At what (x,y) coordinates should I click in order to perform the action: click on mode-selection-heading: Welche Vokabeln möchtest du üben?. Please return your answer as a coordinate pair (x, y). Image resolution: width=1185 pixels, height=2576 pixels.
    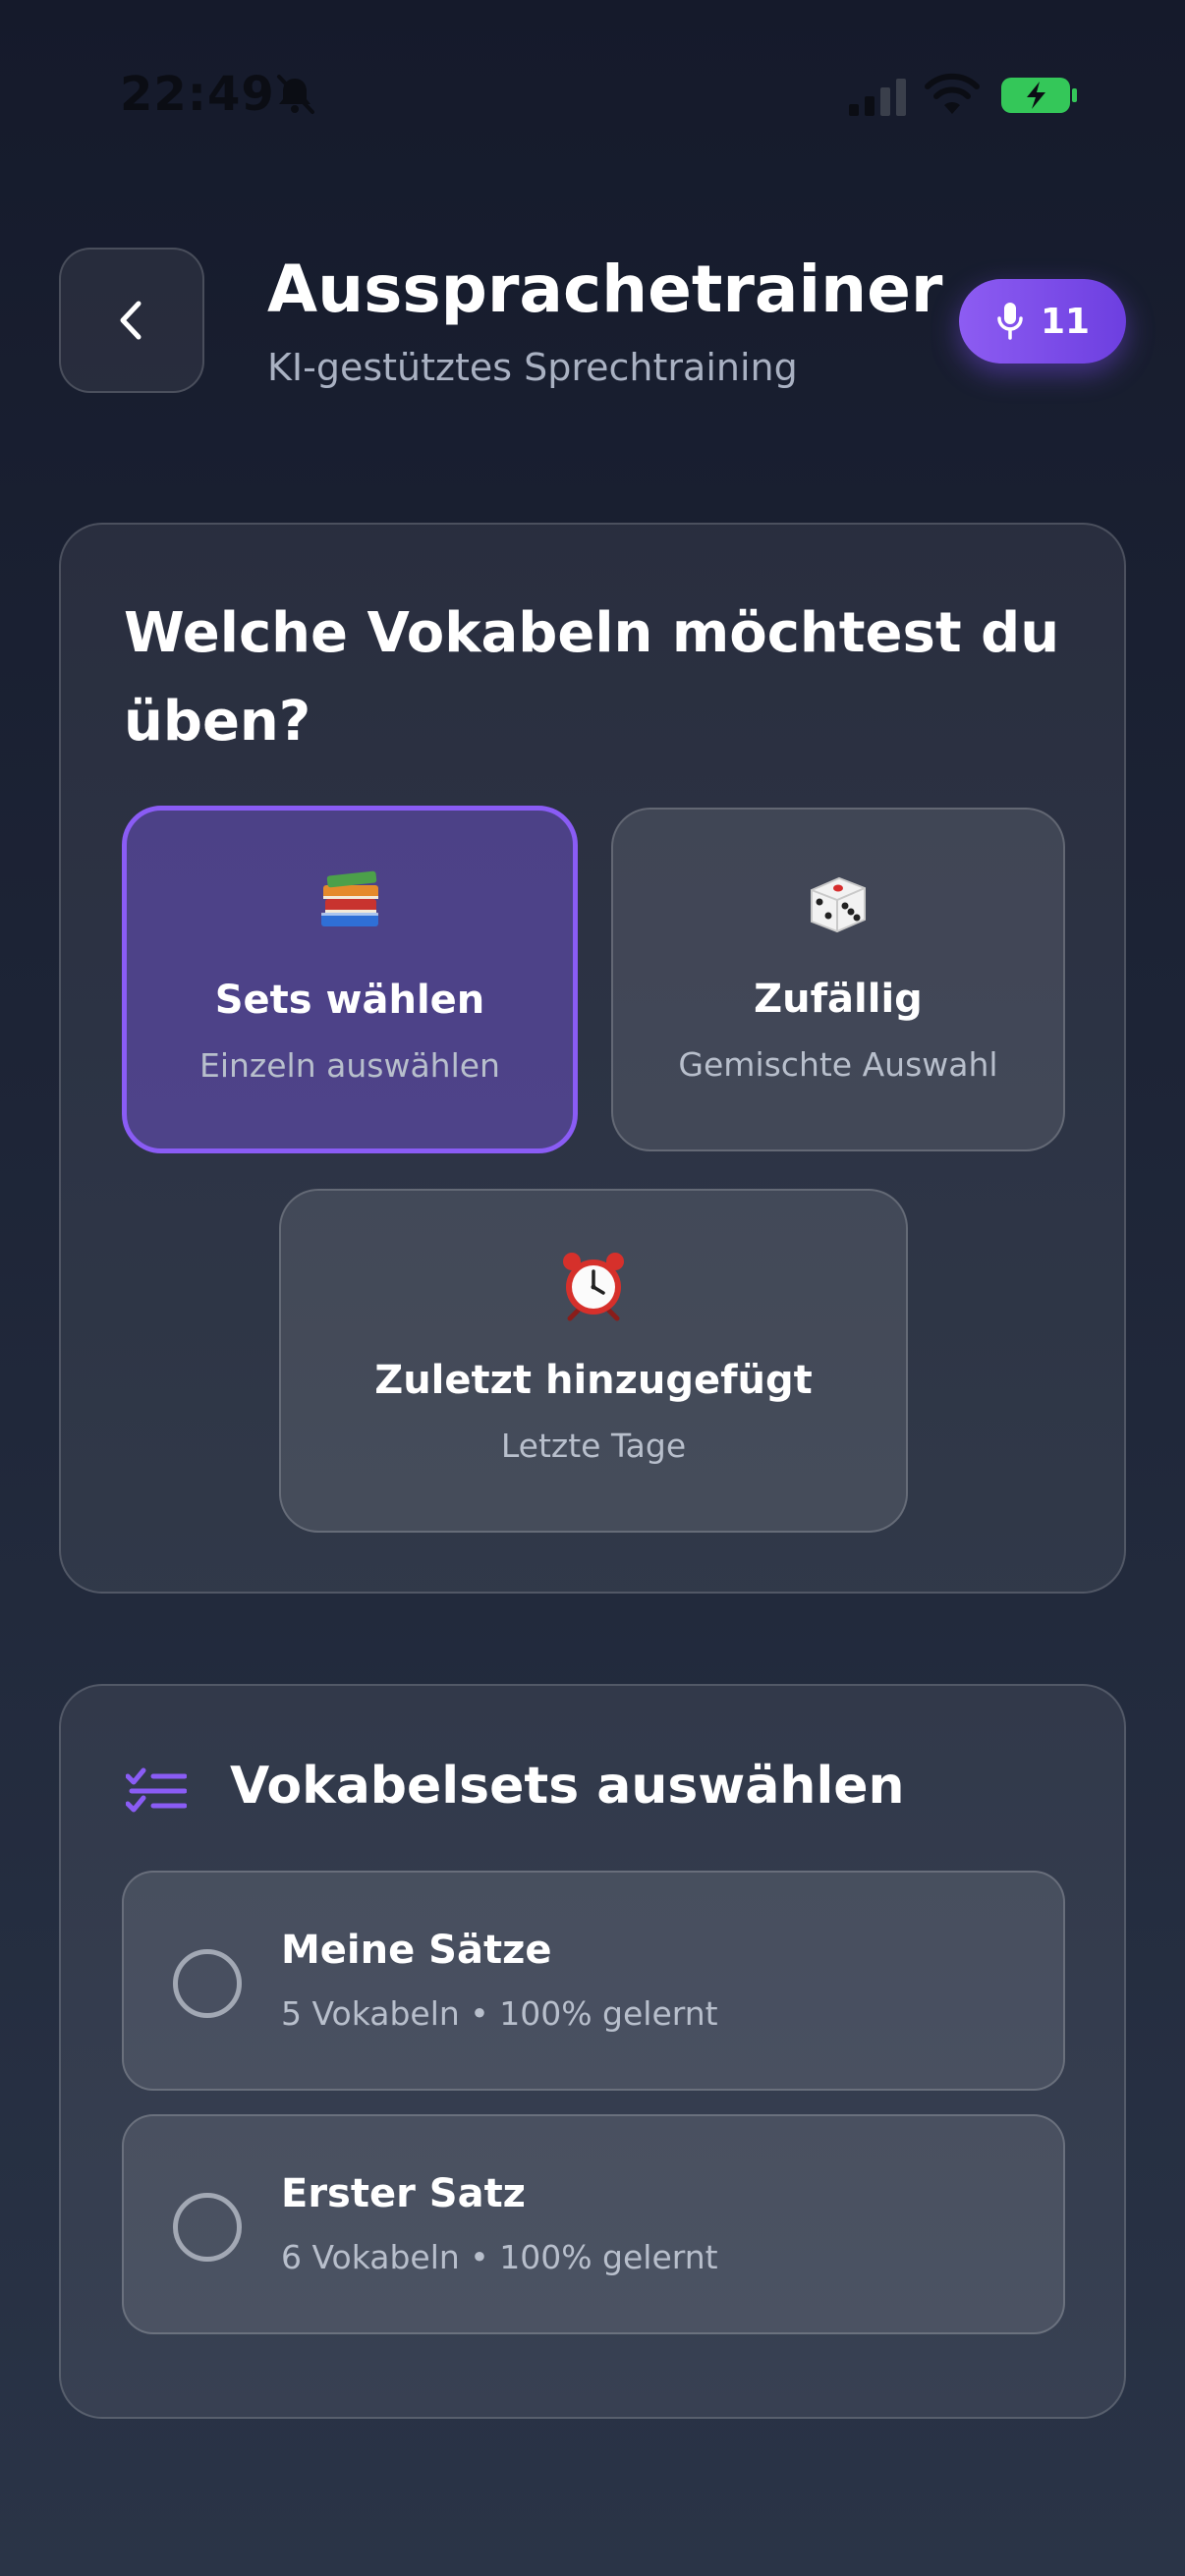
    Looking at the image, I should click on (592, 677).